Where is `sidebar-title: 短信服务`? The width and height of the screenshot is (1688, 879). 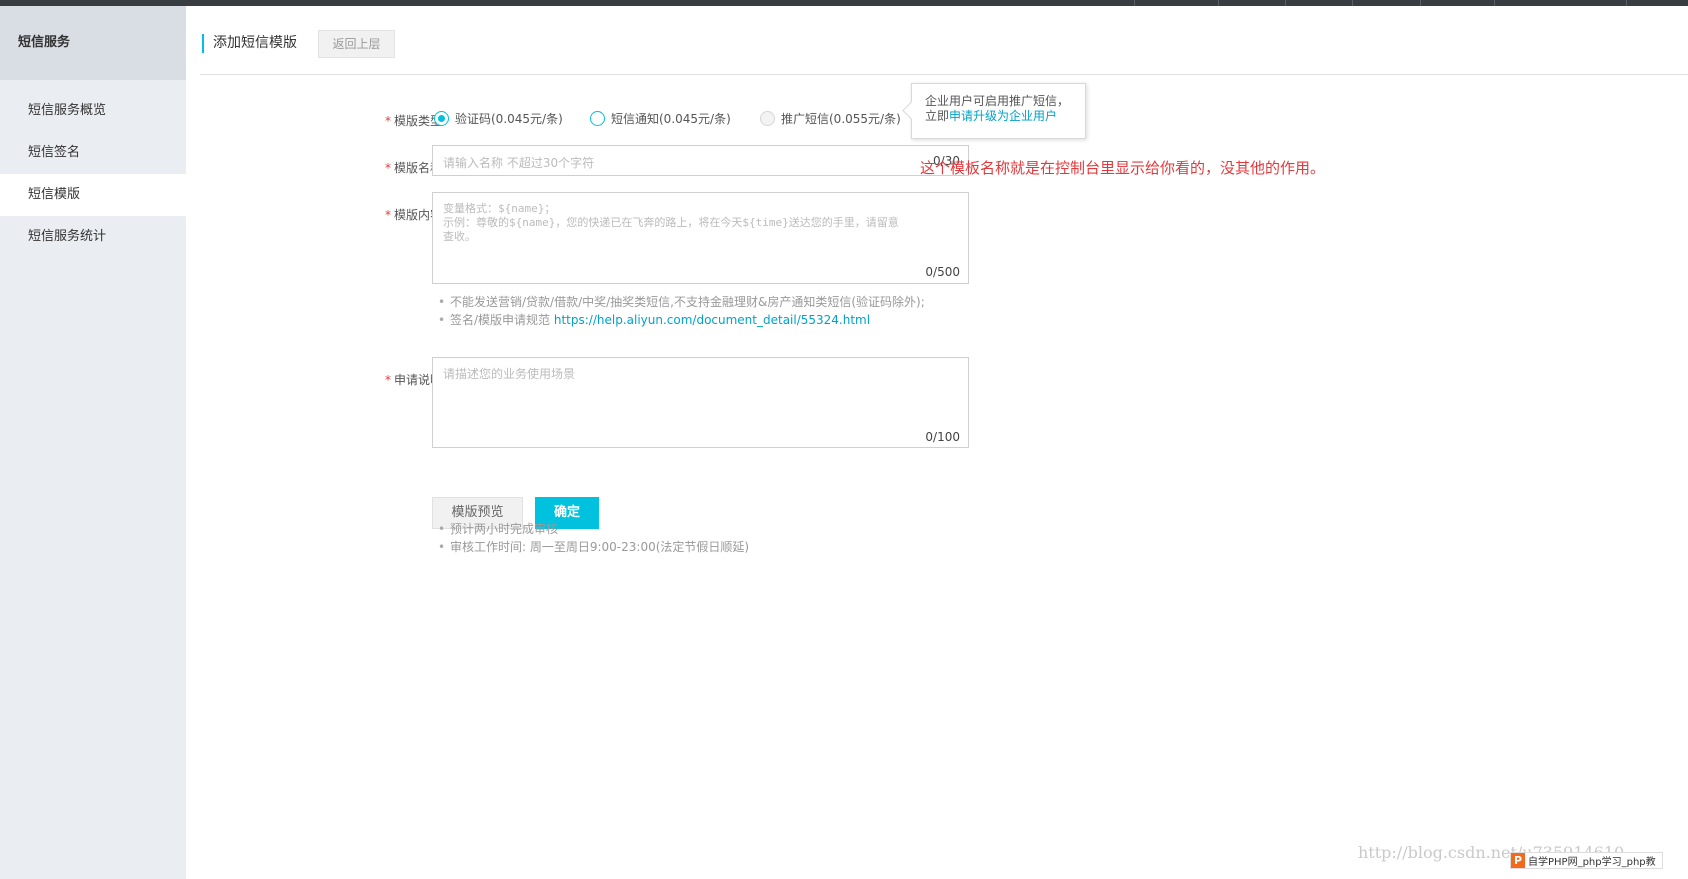 sidebar-title: 短信服务 is located at coordinates (93, 43).